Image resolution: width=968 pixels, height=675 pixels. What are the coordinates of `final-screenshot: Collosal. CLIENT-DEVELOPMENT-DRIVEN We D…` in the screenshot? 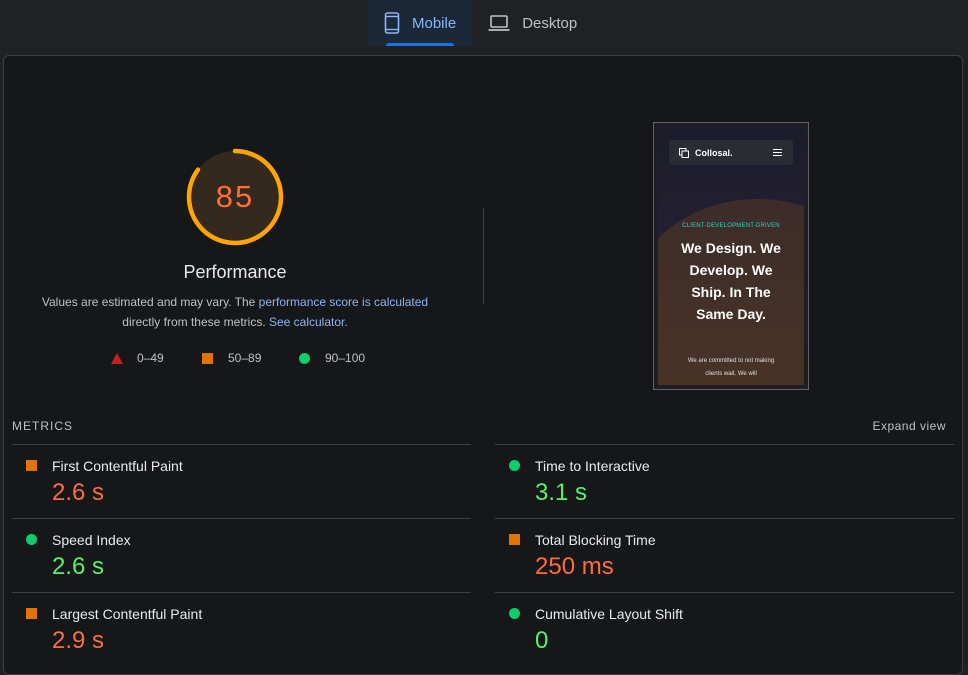 It's located at (731, 256).